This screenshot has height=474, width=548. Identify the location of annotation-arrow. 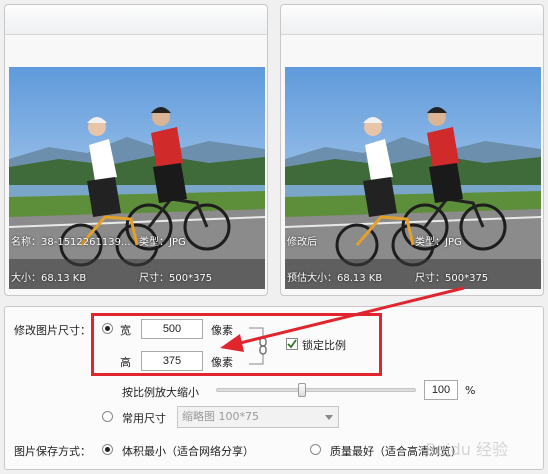
(342, 319).